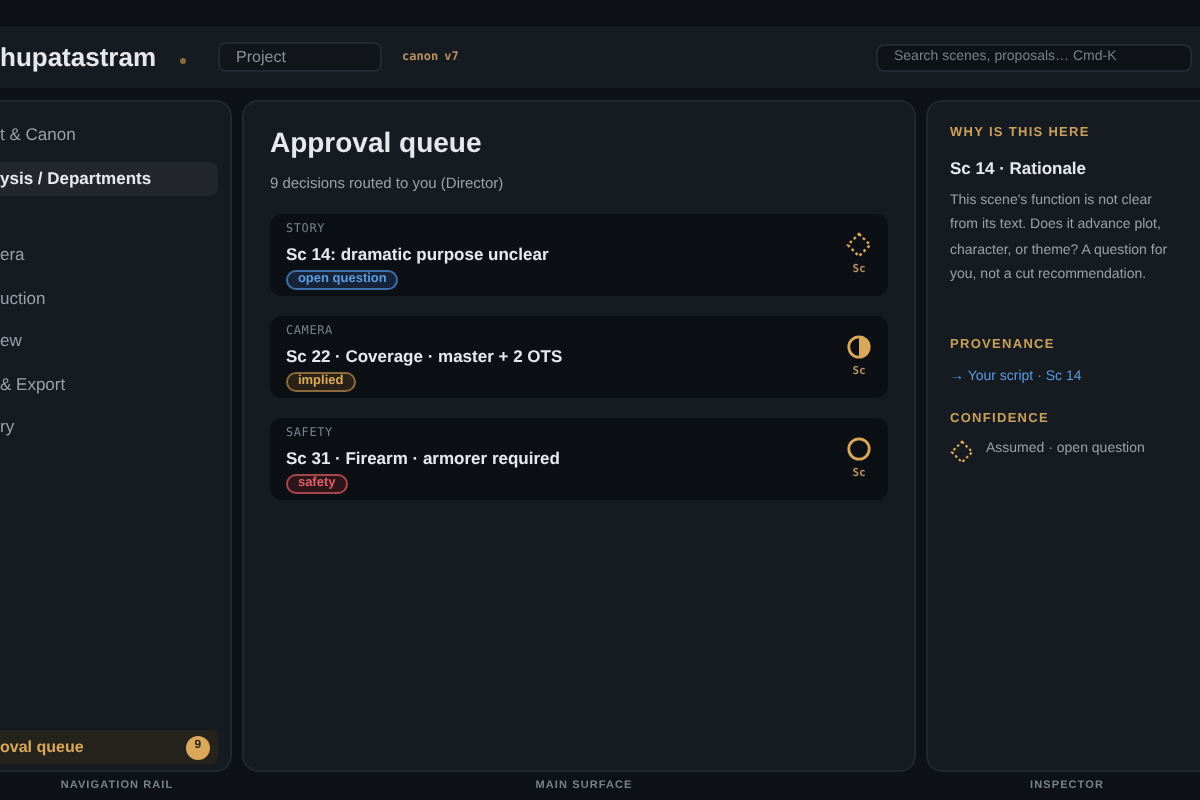 The height and width of the screenshot is (800, 1200). I want to click on page-title: Approval queue, so click(376, 143).